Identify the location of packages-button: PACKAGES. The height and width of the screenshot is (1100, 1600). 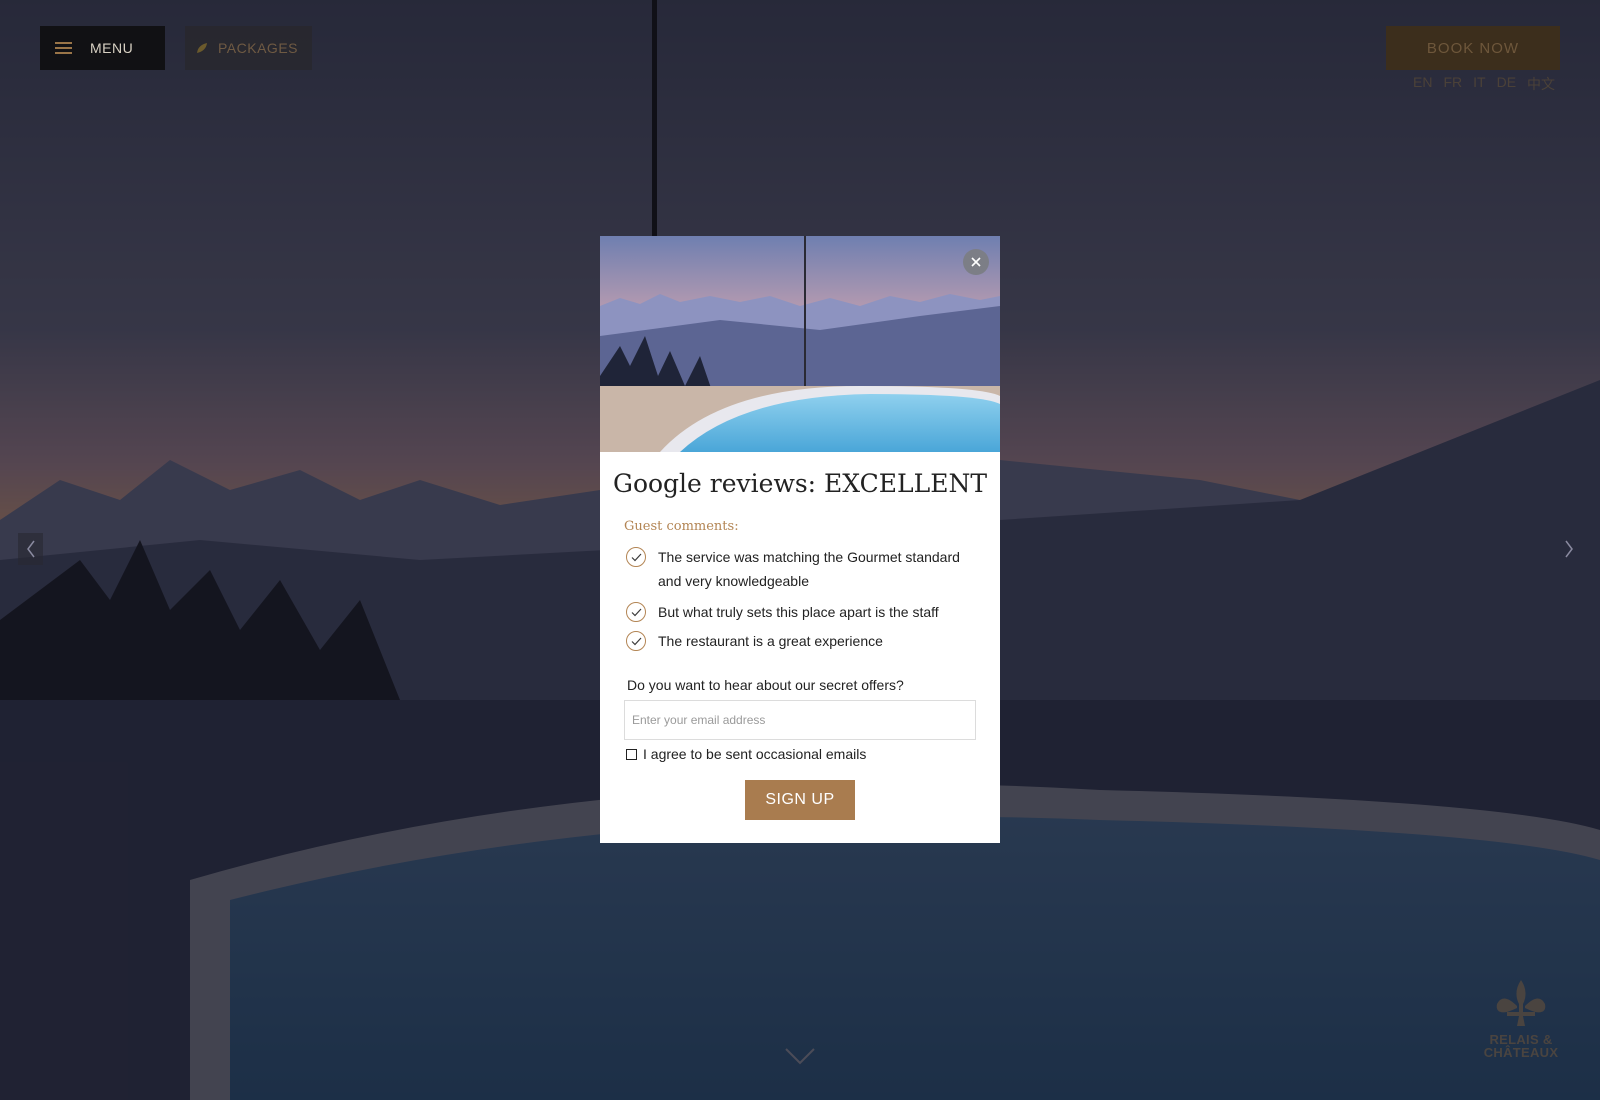
(248, 48).